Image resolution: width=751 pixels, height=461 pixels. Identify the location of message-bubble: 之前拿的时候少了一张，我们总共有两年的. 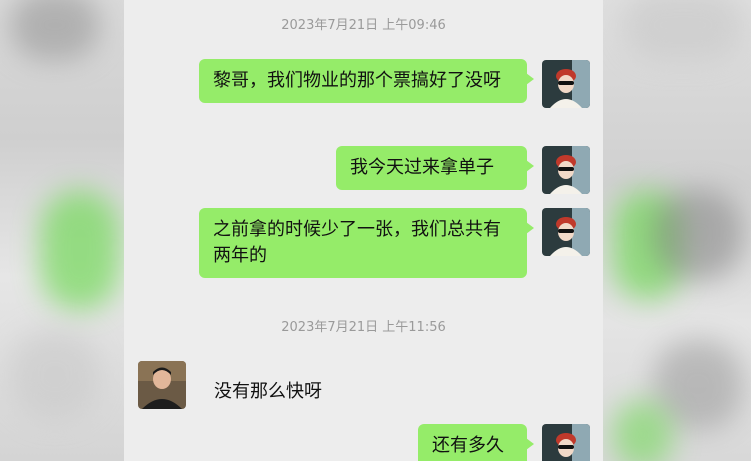
(366, 243).